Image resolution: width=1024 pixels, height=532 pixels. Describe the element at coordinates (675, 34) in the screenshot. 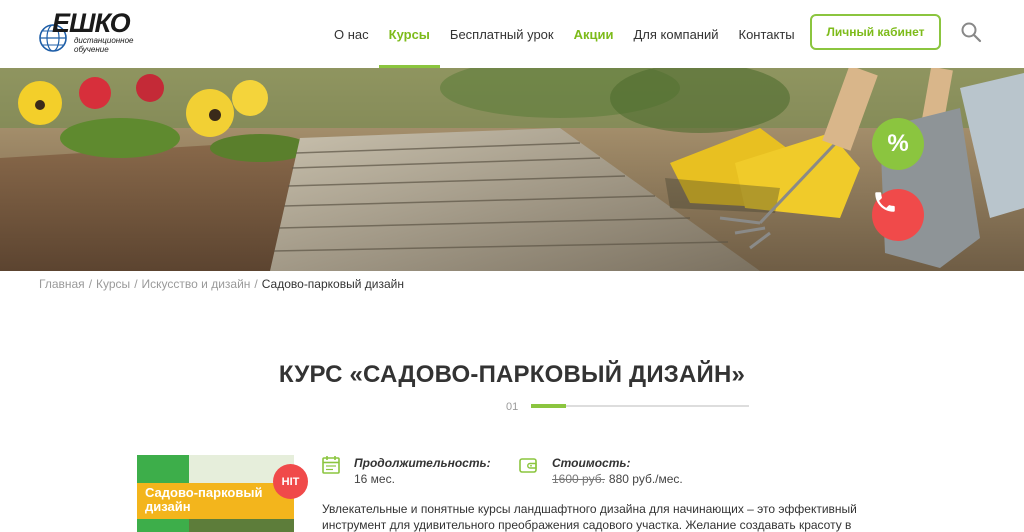

I see `nav-item-for-companies: Для компаний` at that location.